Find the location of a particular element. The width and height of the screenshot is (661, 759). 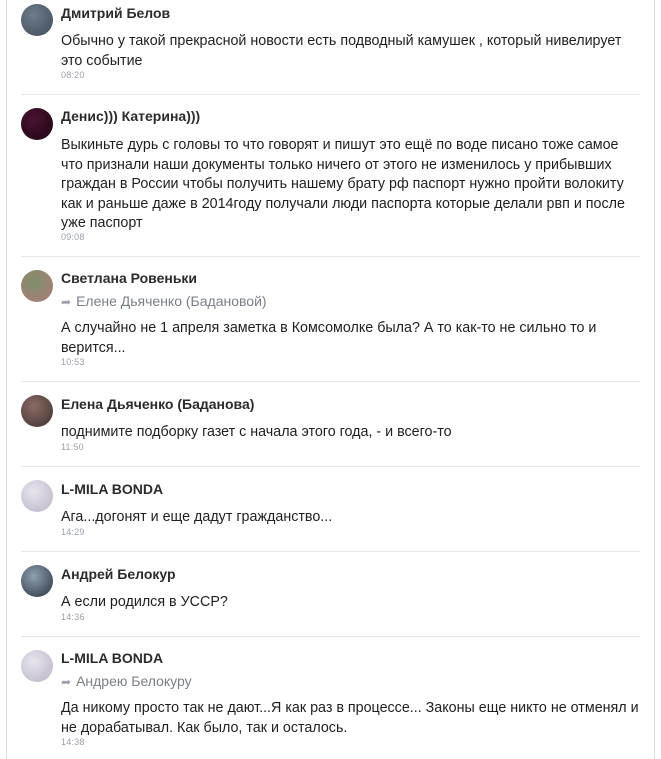

reply-to-name: Елене Дьяченко (Бадановой) is located at coordinates (171, 301).